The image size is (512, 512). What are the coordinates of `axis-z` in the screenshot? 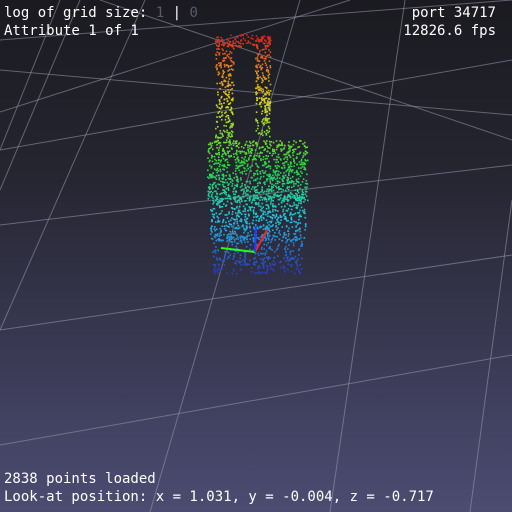 It's located at (255, 239).